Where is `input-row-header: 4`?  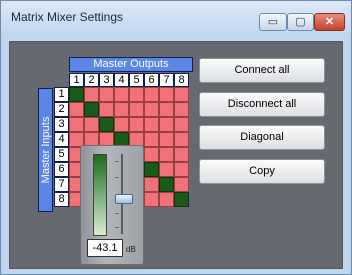 input-row-header: 4 is located at coordinates (61, 139).